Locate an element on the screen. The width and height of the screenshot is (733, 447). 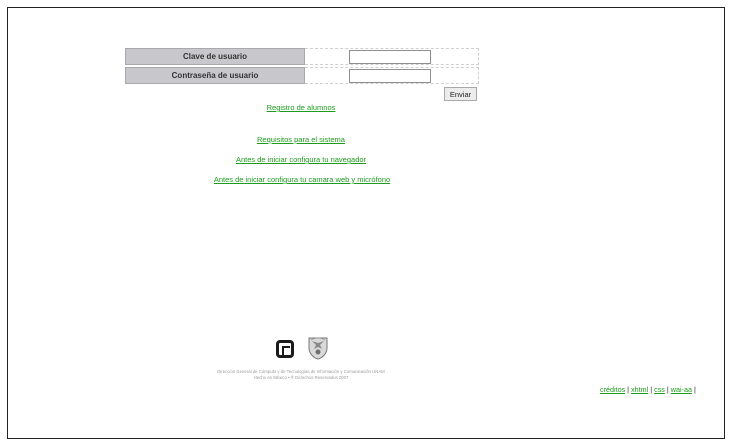
password-label: Contraseña de usuario is located at coordinates (215, 75).